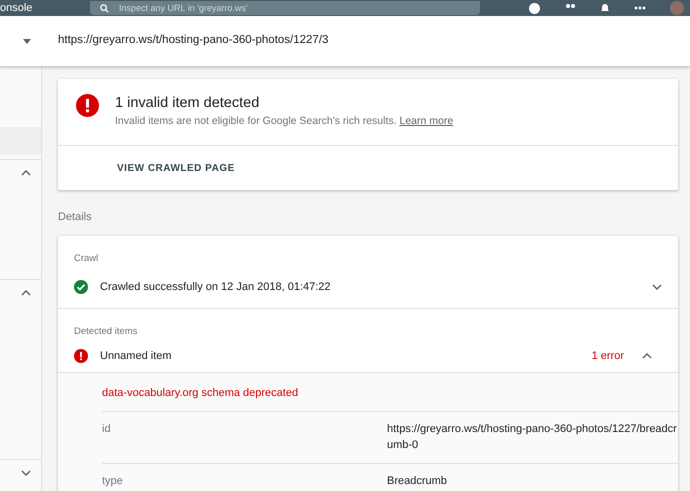 The height and width of the screenshot is (491, 690). What do you see at coordinates (75, 218) in the screenshot?
I see `section-heading: Details` at bounding box center [75, 218].